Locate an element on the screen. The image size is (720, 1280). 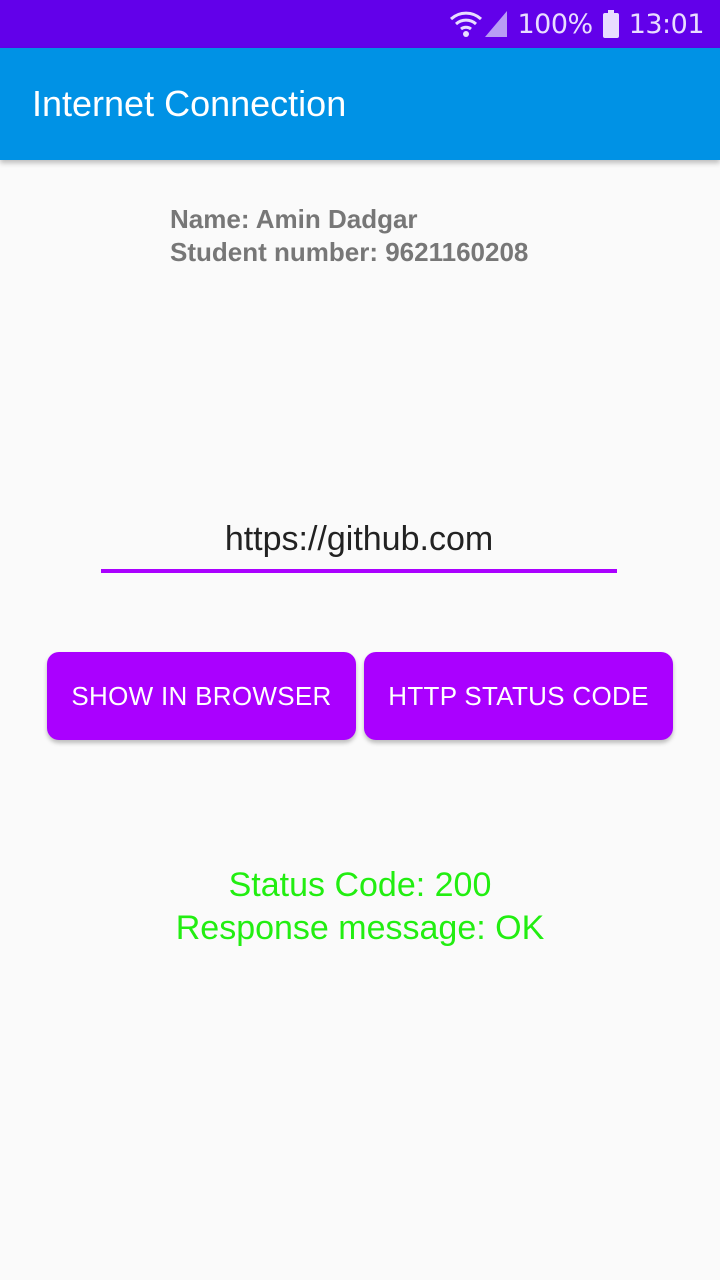
battery-icon is located at coordinates (610, 24).